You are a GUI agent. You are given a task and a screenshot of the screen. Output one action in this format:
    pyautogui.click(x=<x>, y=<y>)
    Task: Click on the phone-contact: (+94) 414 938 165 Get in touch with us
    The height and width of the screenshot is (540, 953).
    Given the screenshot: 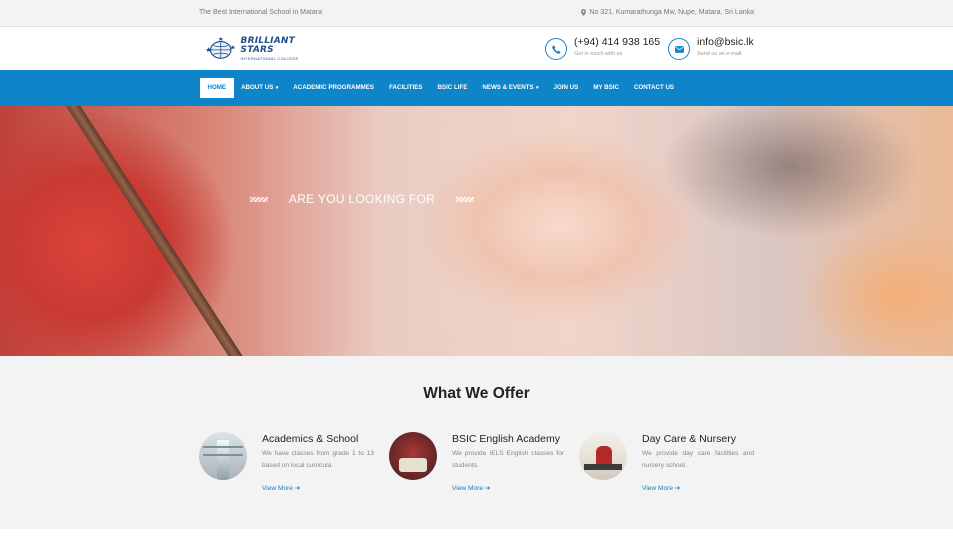 What is the action you would take?
    pyautogui.click(x=602, y=48)
    